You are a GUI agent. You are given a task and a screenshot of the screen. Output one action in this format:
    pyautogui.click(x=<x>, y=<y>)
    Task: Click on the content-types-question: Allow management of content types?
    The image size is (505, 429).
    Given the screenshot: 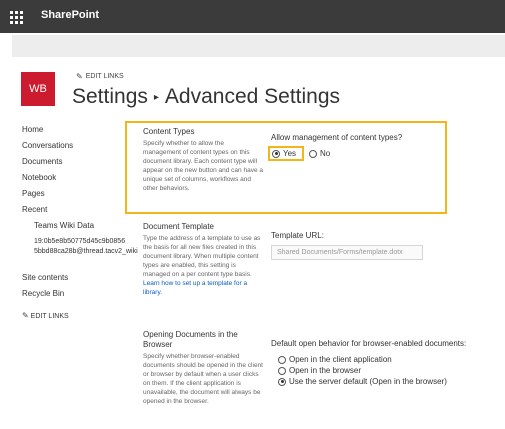 What is the action you would take?
    pyautogui.click(x=337, y=137)
    